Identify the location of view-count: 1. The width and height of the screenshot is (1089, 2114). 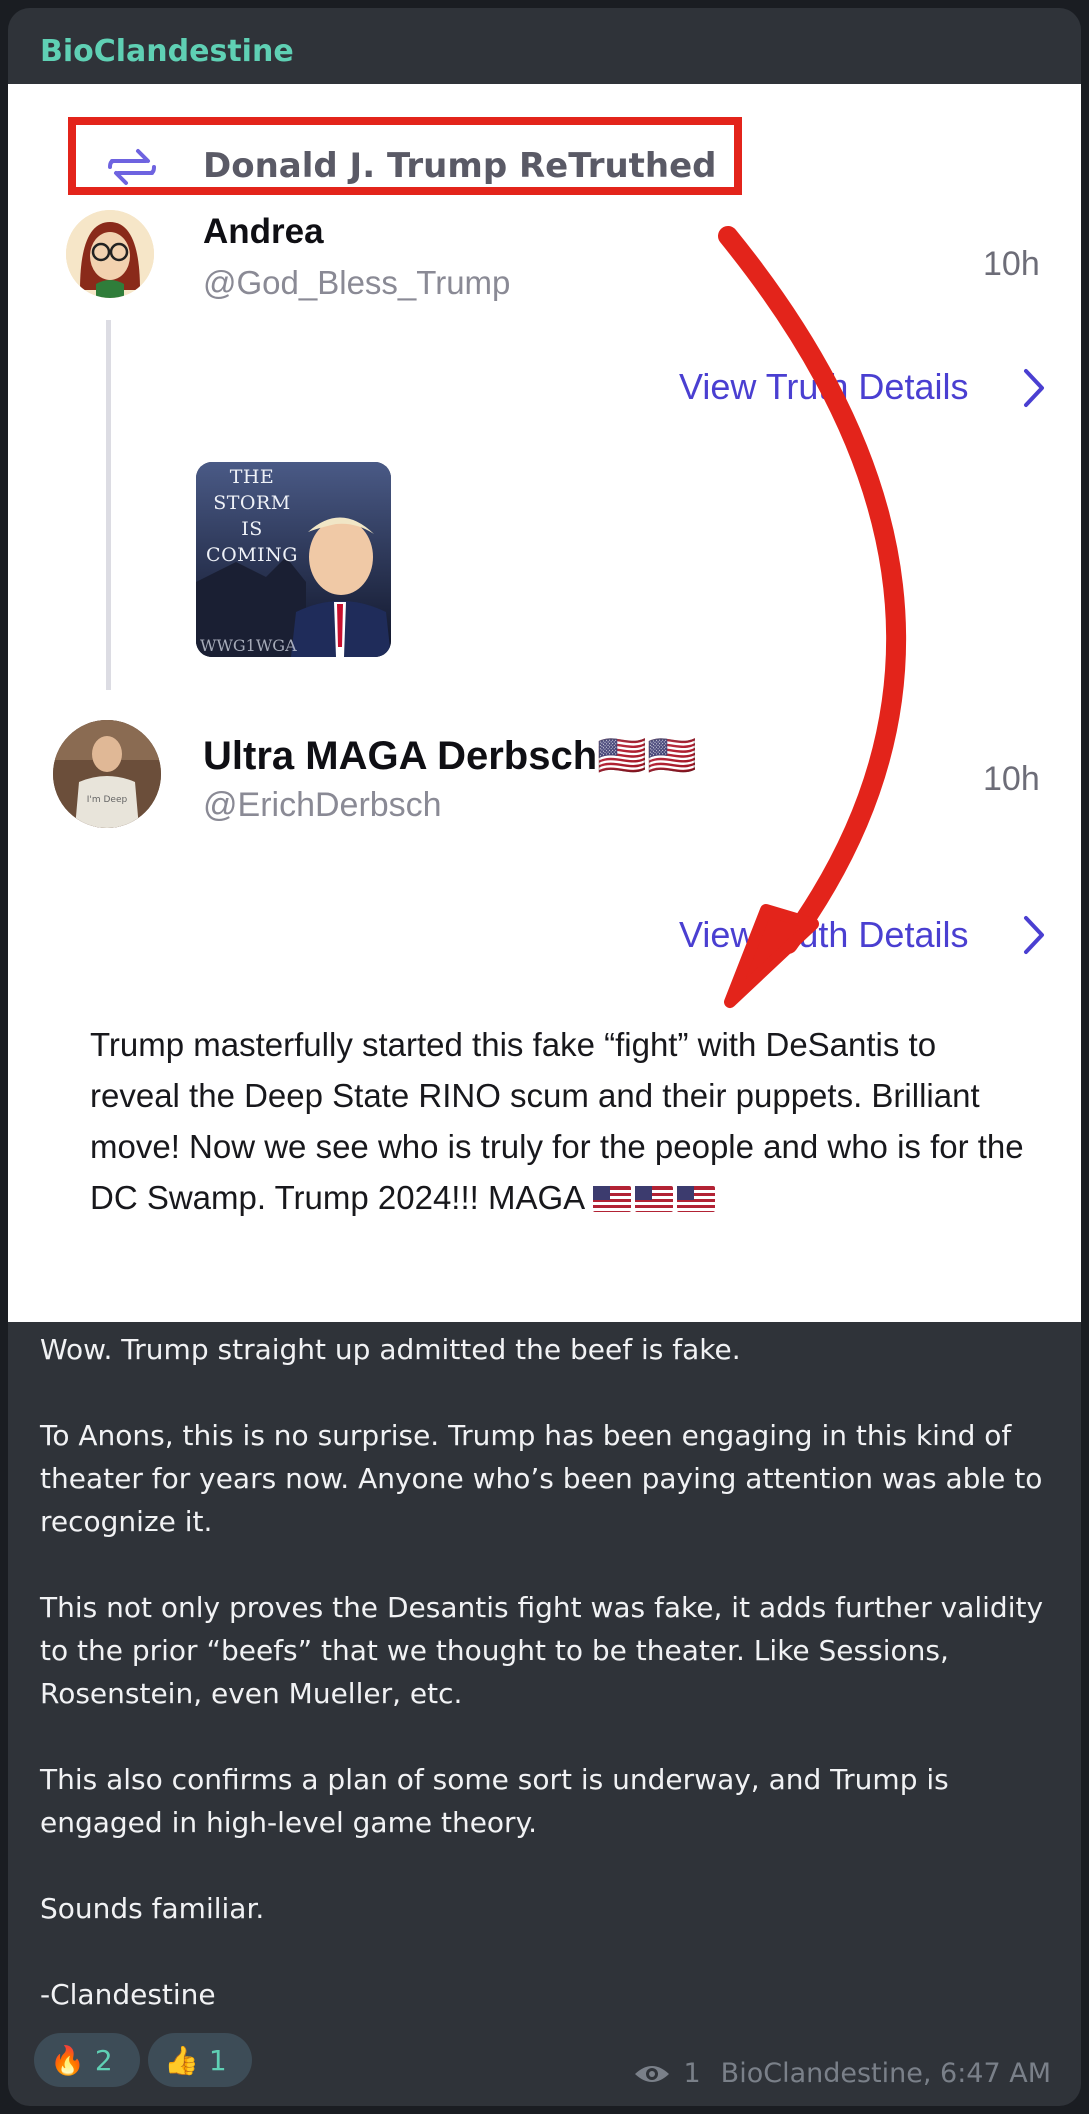
(692, 2073).